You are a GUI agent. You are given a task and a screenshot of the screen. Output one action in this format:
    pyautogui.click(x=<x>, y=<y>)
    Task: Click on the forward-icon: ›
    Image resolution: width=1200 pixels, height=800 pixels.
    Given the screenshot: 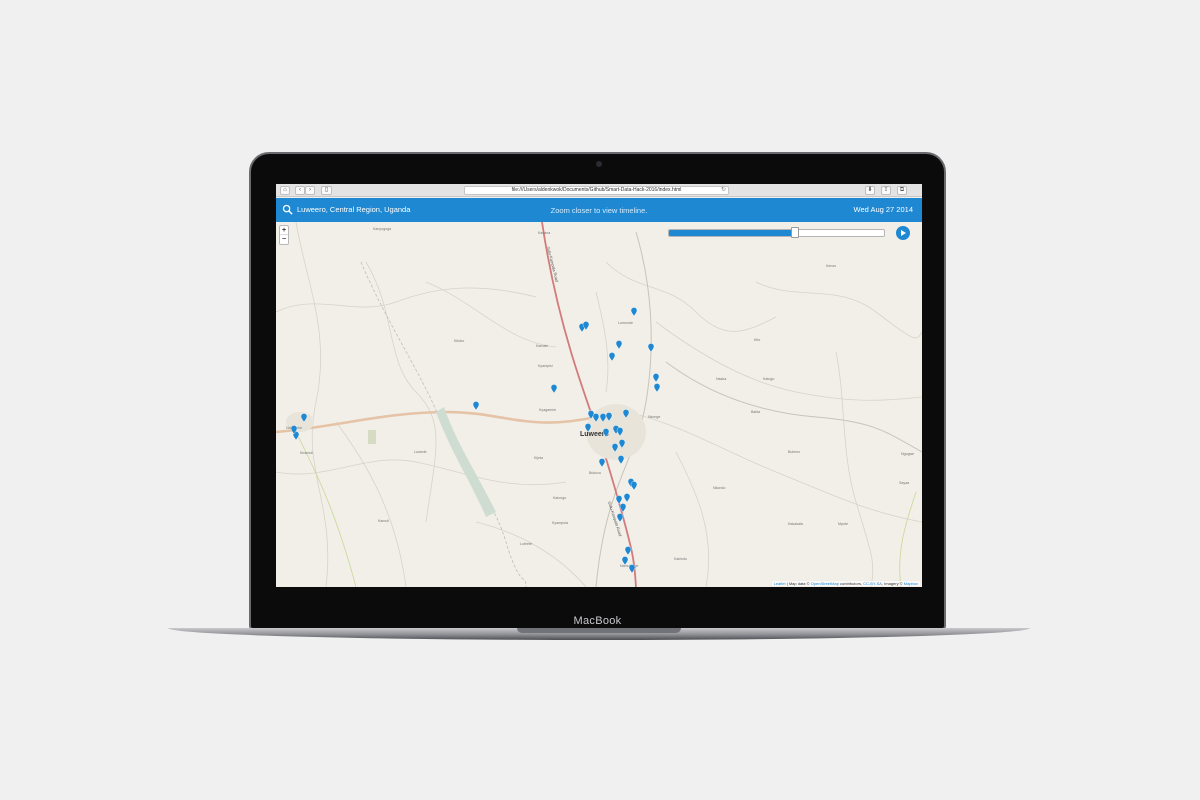 What is the action you would take?
    pyautogui.click(x=310, y=190)
    